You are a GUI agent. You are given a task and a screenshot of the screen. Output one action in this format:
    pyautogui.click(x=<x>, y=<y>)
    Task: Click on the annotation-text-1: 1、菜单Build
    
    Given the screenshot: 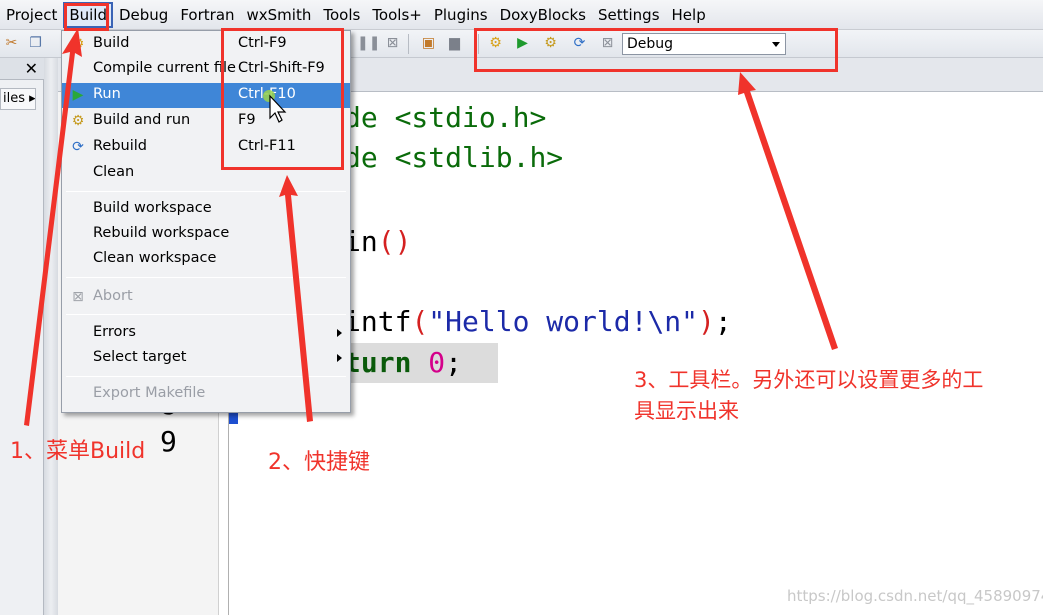 What is the action you would take?
    pyautogui.click(x=78, y=451)
    